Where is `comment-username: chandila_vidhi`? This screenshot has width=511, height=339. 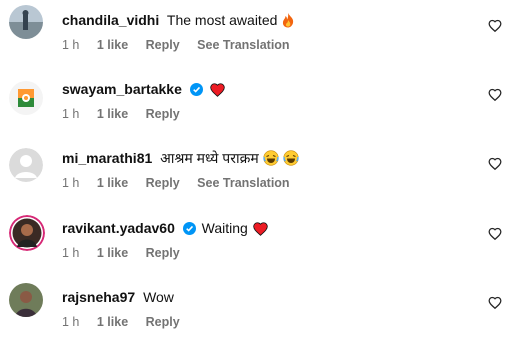
comment-username: chandila_vidhi is located at coordinates (110, 20).